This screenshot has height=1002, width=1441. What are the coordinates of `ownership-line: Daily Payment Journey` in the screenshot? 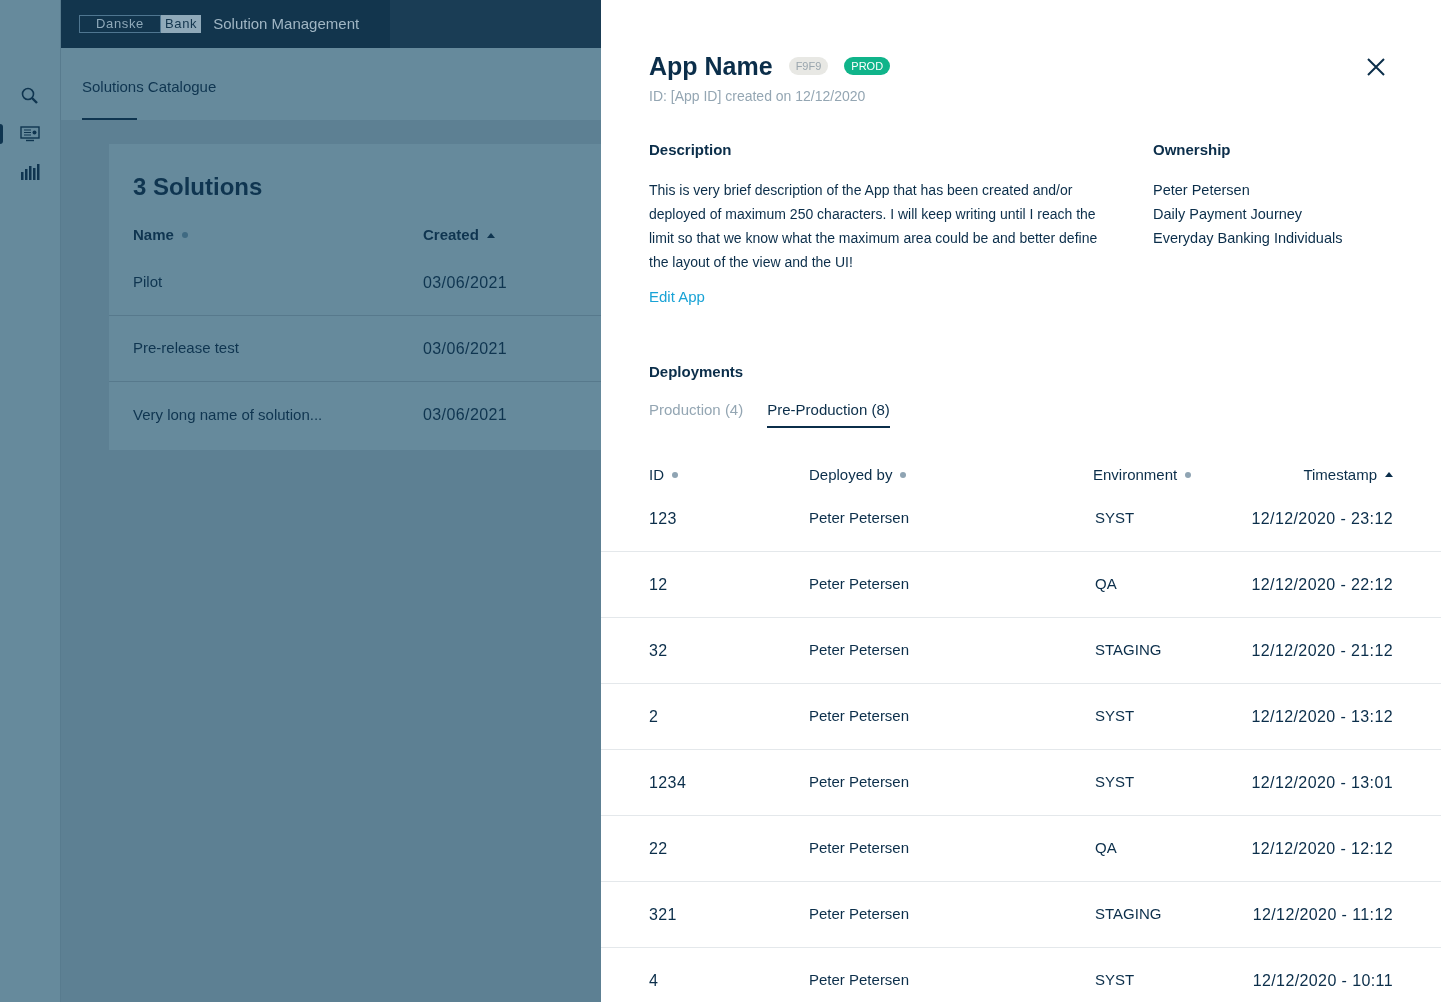 It's located at (1228, 214).